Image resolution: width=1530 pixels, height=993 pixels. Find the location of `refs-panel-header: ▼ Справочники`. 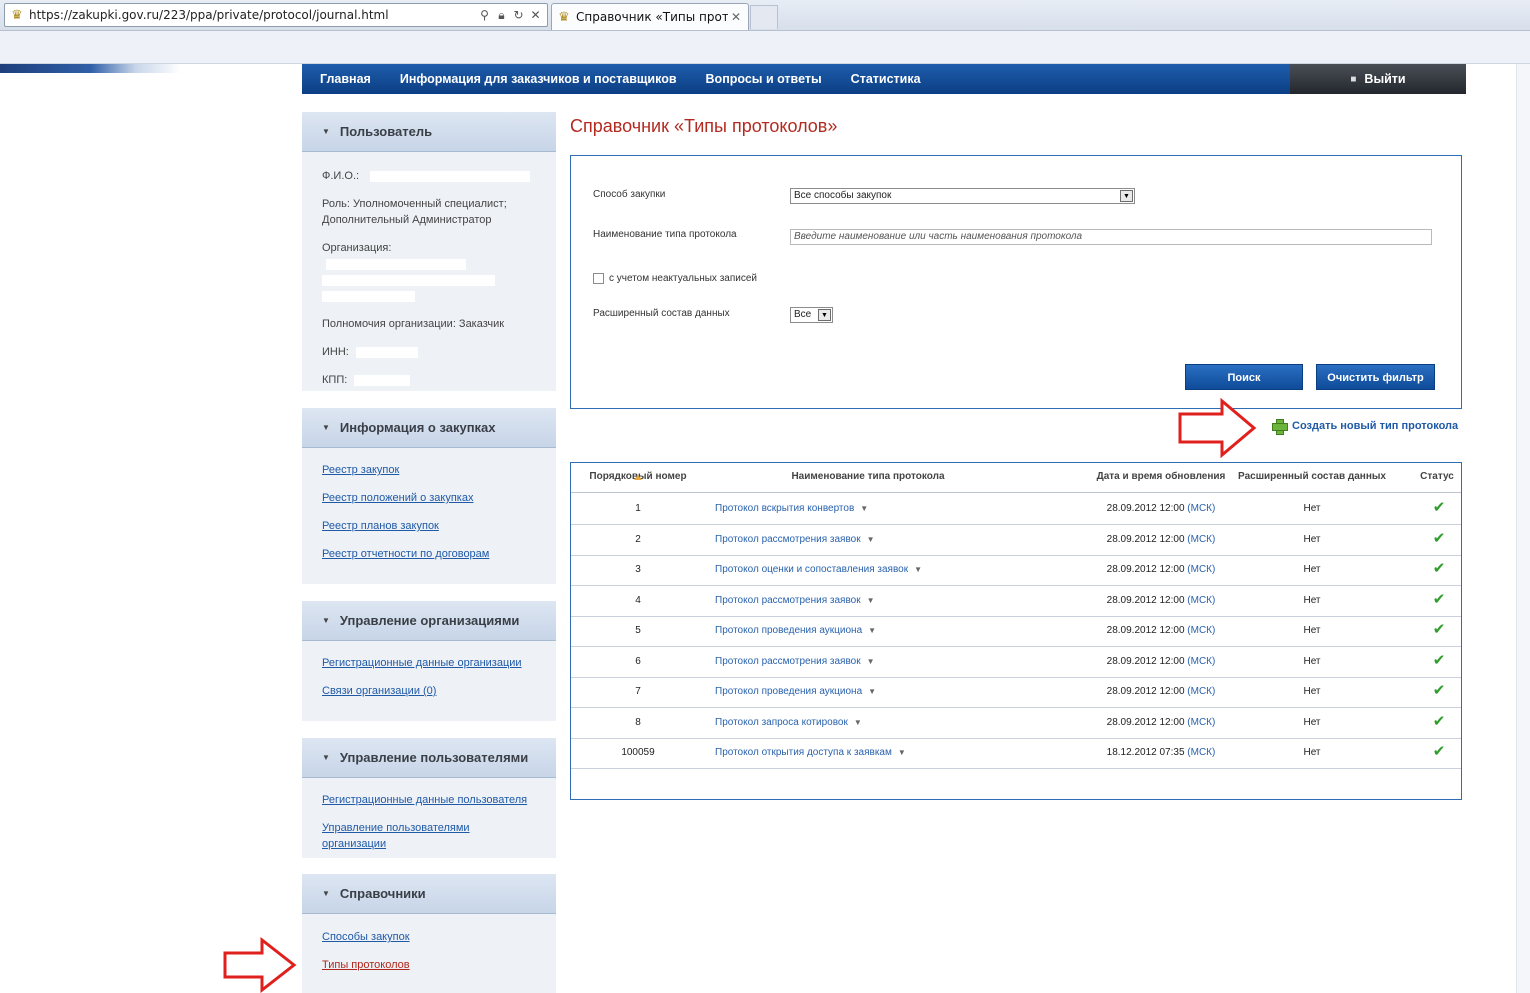

refs-panel-header: ▼ Справочники is located at coordinates (429, 894).